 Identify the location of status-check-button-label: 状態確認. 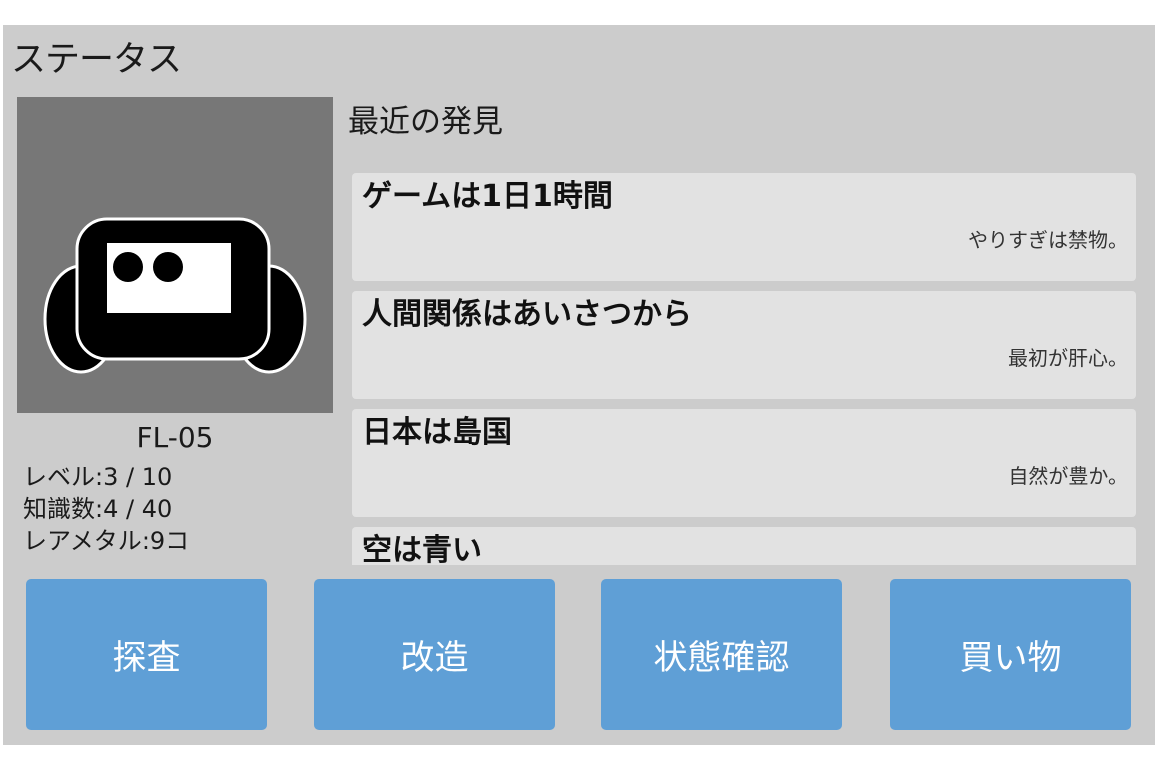
(721, 658).